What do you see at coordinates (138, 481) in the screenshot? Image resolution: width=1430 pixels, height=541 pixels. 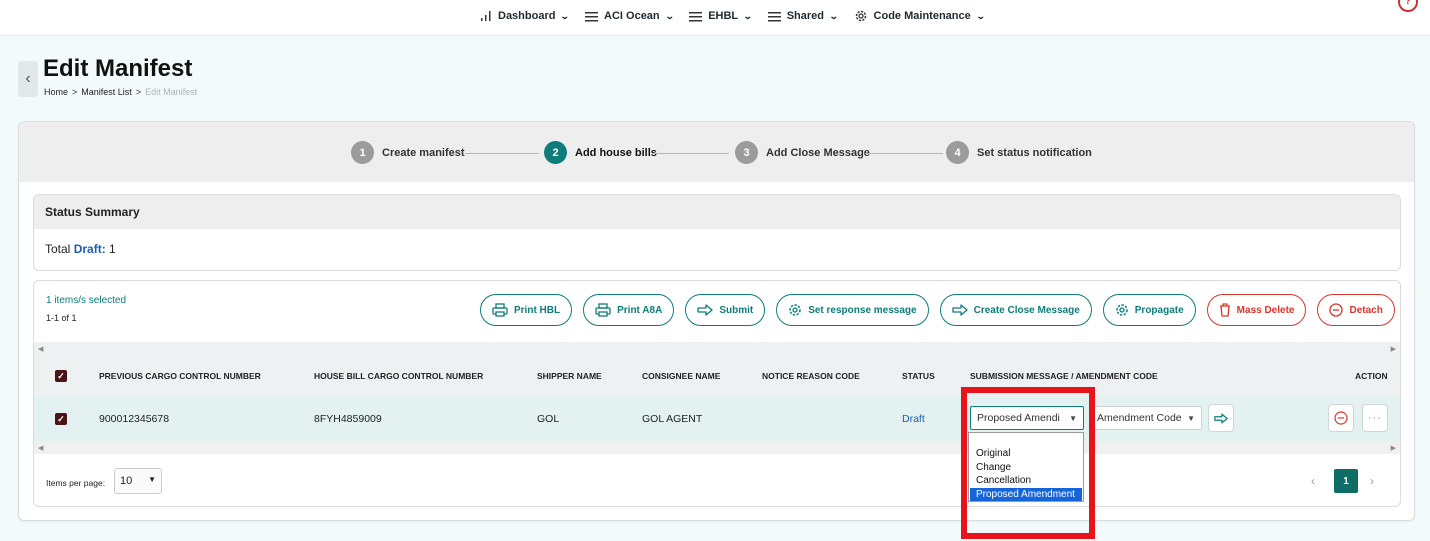 I see `items-per-page-select: 10 ▼` at bounding box center [138, 481].